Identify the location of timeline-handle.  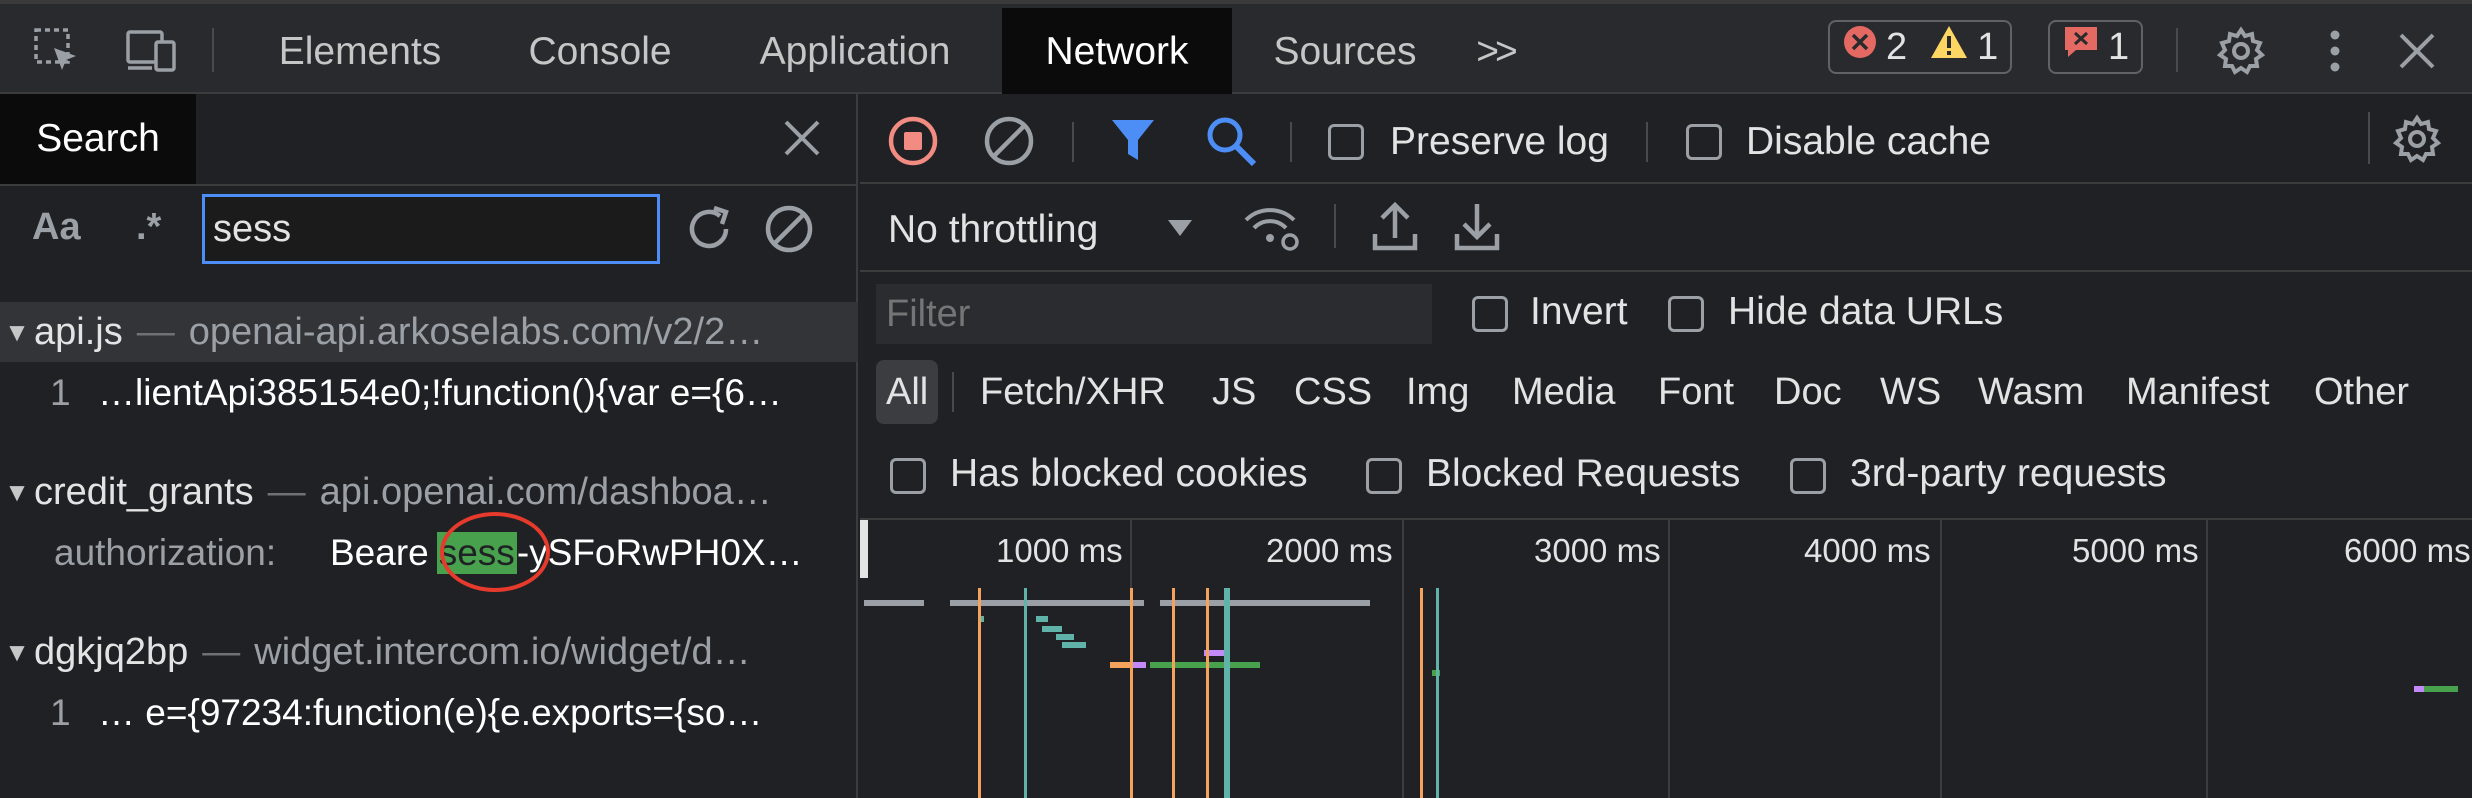
(864, 549).